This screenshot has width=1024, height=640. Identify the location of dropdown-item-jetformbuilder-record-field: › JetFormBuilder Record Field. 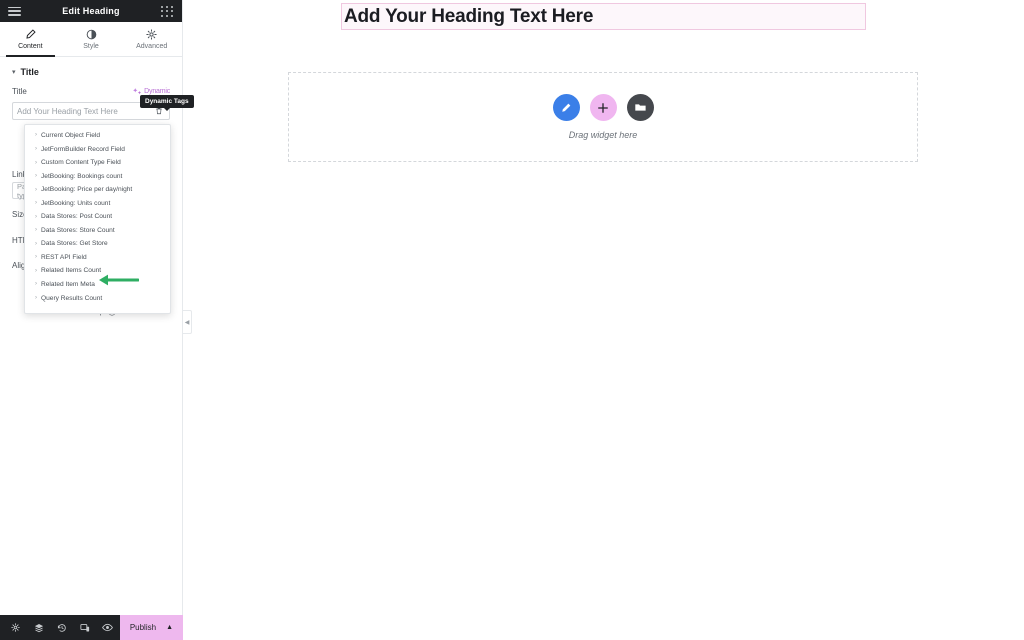
(97, 150).